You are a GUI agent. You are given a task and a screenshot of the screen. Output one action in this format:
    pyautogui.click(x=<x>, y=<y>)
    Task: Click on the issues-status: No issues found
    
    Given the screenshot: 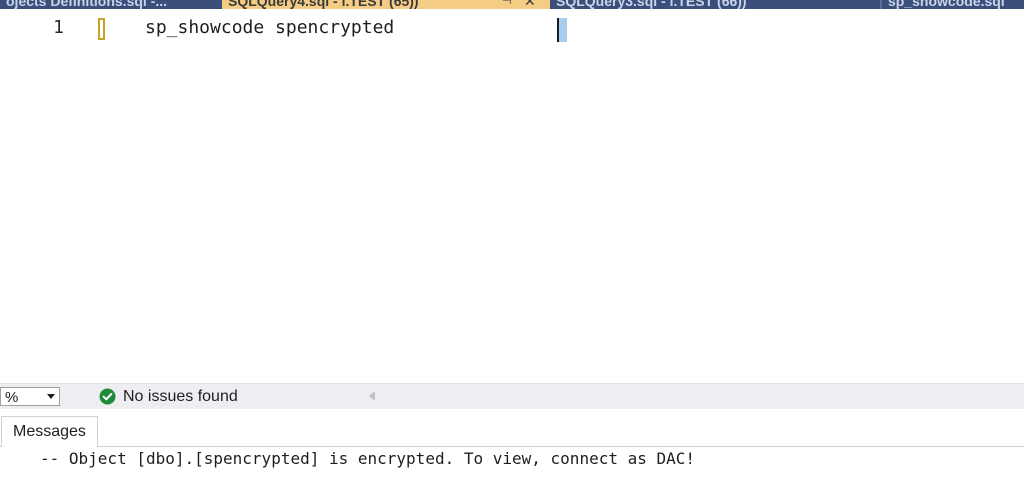 What is the action you would take?
    pyautogui.click(x=180, y=397)
    